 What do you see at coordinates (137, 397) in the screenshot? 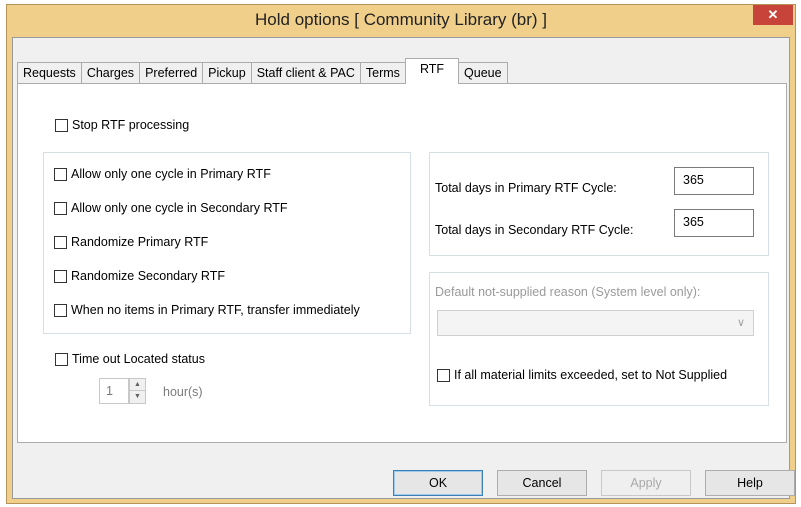
I see `spin-down-icon: ▼` at bounding box center [137, 397].